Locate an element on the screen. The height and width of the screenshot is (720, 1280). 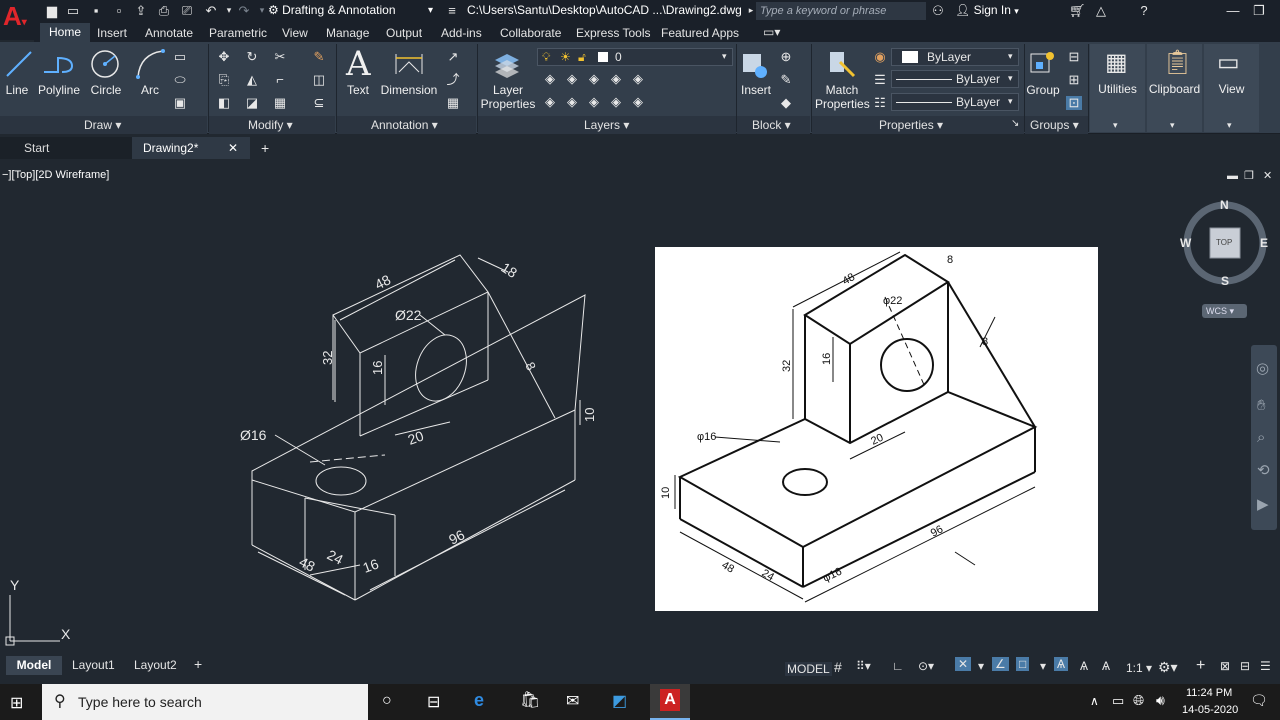
volume-icon: 🔊︎ is located at coordinates (1160, 700).